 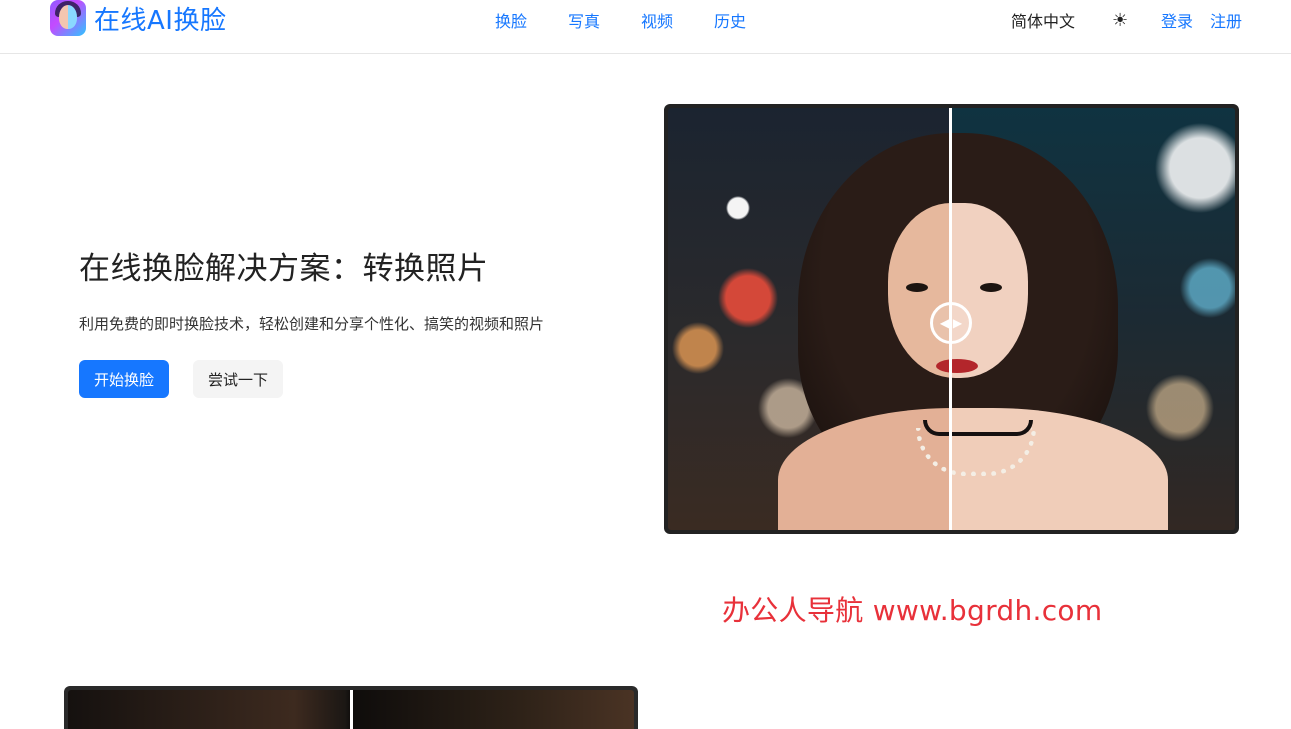 I want to click on nav-item-video: 视频, so click(x=657, y=22).